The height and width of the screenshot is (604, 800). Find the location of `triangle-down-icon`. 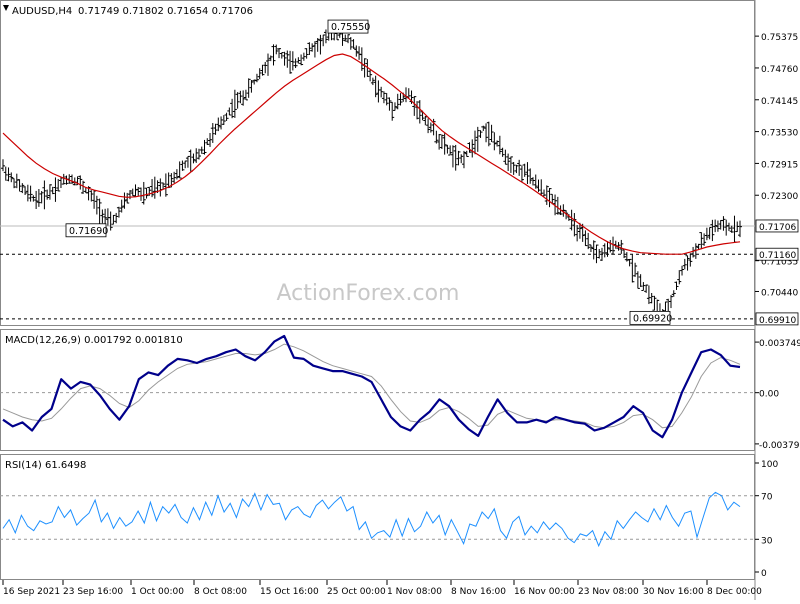

triangle-down-icon is located at coordinates (6, 8).